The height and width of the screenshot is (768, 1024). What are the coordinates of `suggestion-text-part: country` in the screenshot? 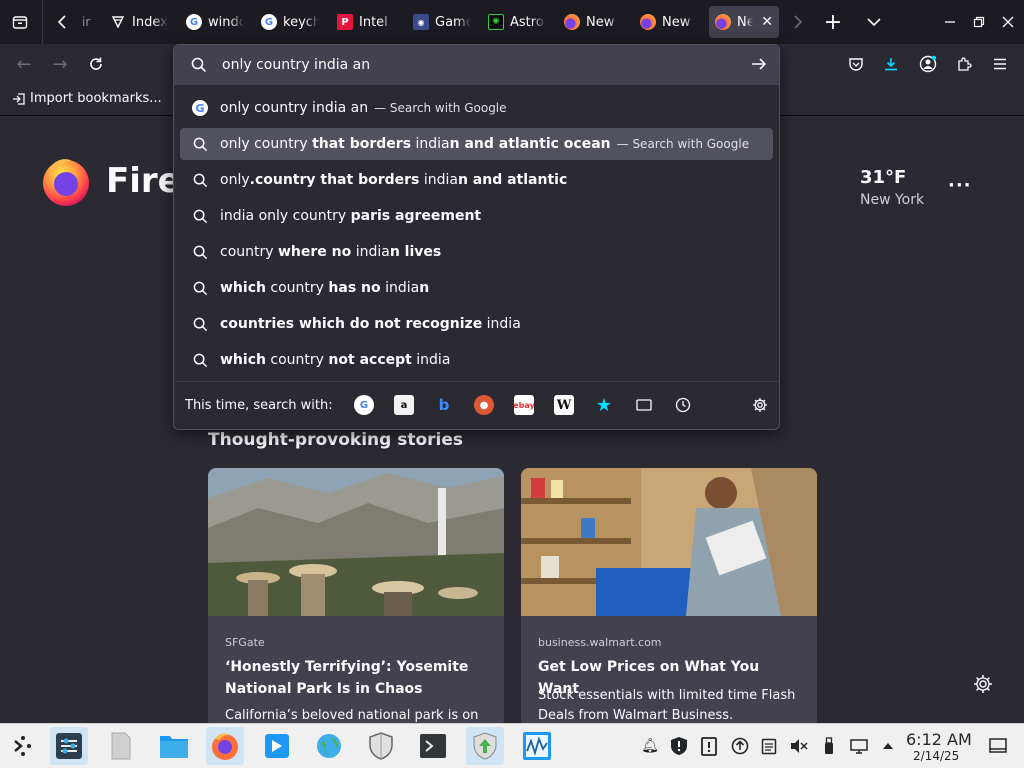 It's located at (249, 252).